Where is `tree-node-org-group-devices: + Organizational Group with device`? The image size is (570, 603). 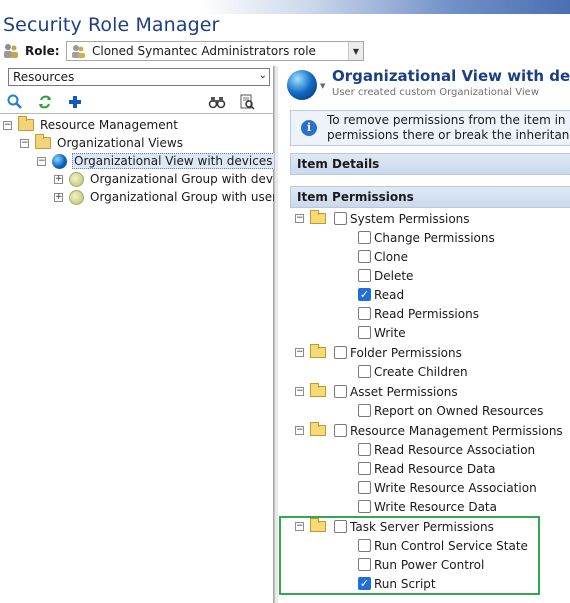
tree-node-org-group-devices: + Organizational Group with device is located at coordinates (172, 179).